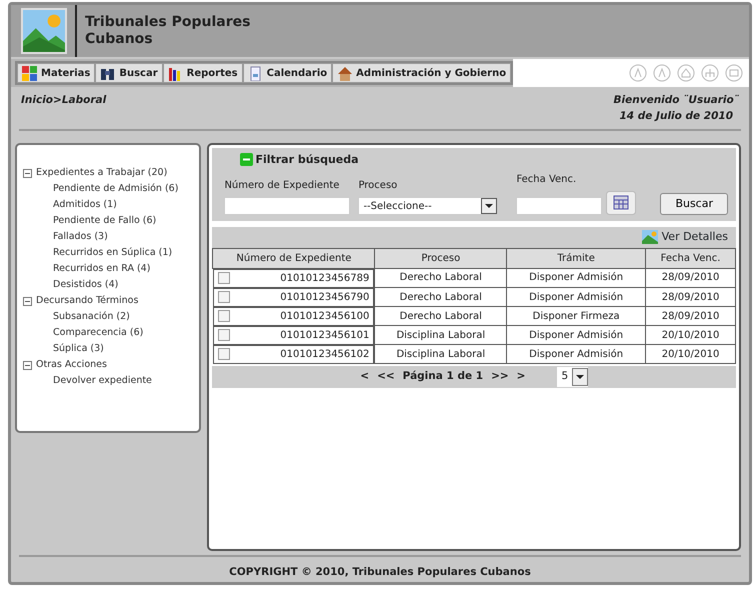 This screenshot has height=591, width=754. What do you see at coordinates (307, 160) in the screenshot?
I see `filter-title: Filtrar búsqueda` at bounding box center [307, 160].